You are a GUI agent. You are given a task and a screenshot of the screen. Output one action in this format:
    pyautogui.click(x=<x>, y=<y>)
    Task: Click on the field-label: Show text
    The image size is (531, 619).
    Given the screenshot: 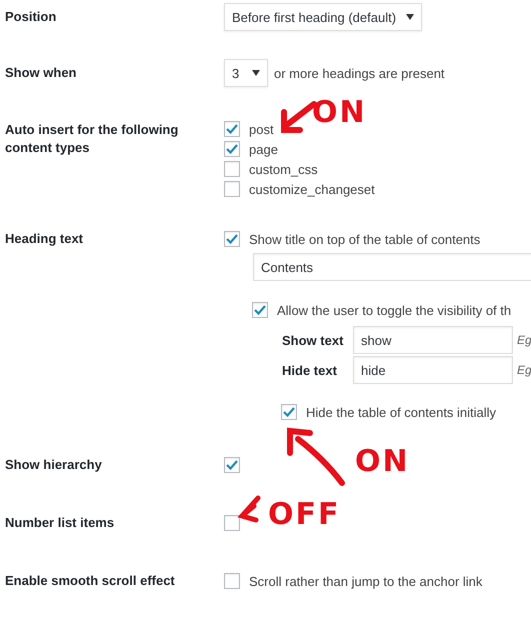 What is the action you would take?
    pyautogui.click(x=313, y=340)
    